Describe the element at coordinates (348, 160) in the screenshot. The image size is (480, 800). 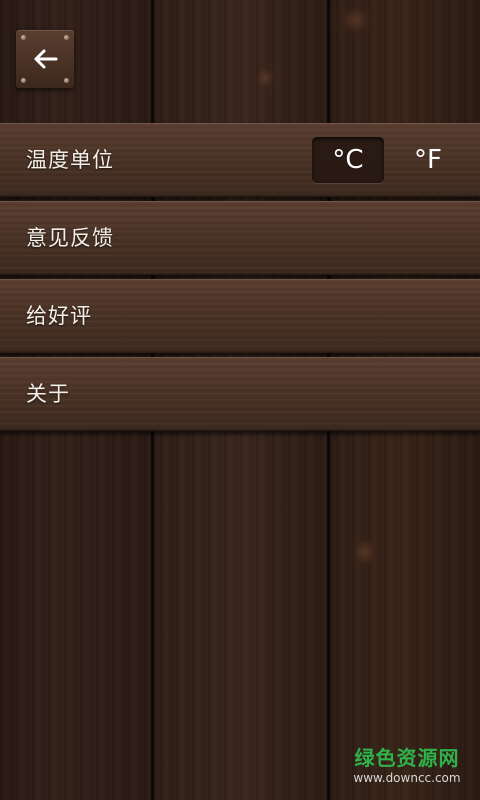
I see `celsius-option-selected: °C` at that location.